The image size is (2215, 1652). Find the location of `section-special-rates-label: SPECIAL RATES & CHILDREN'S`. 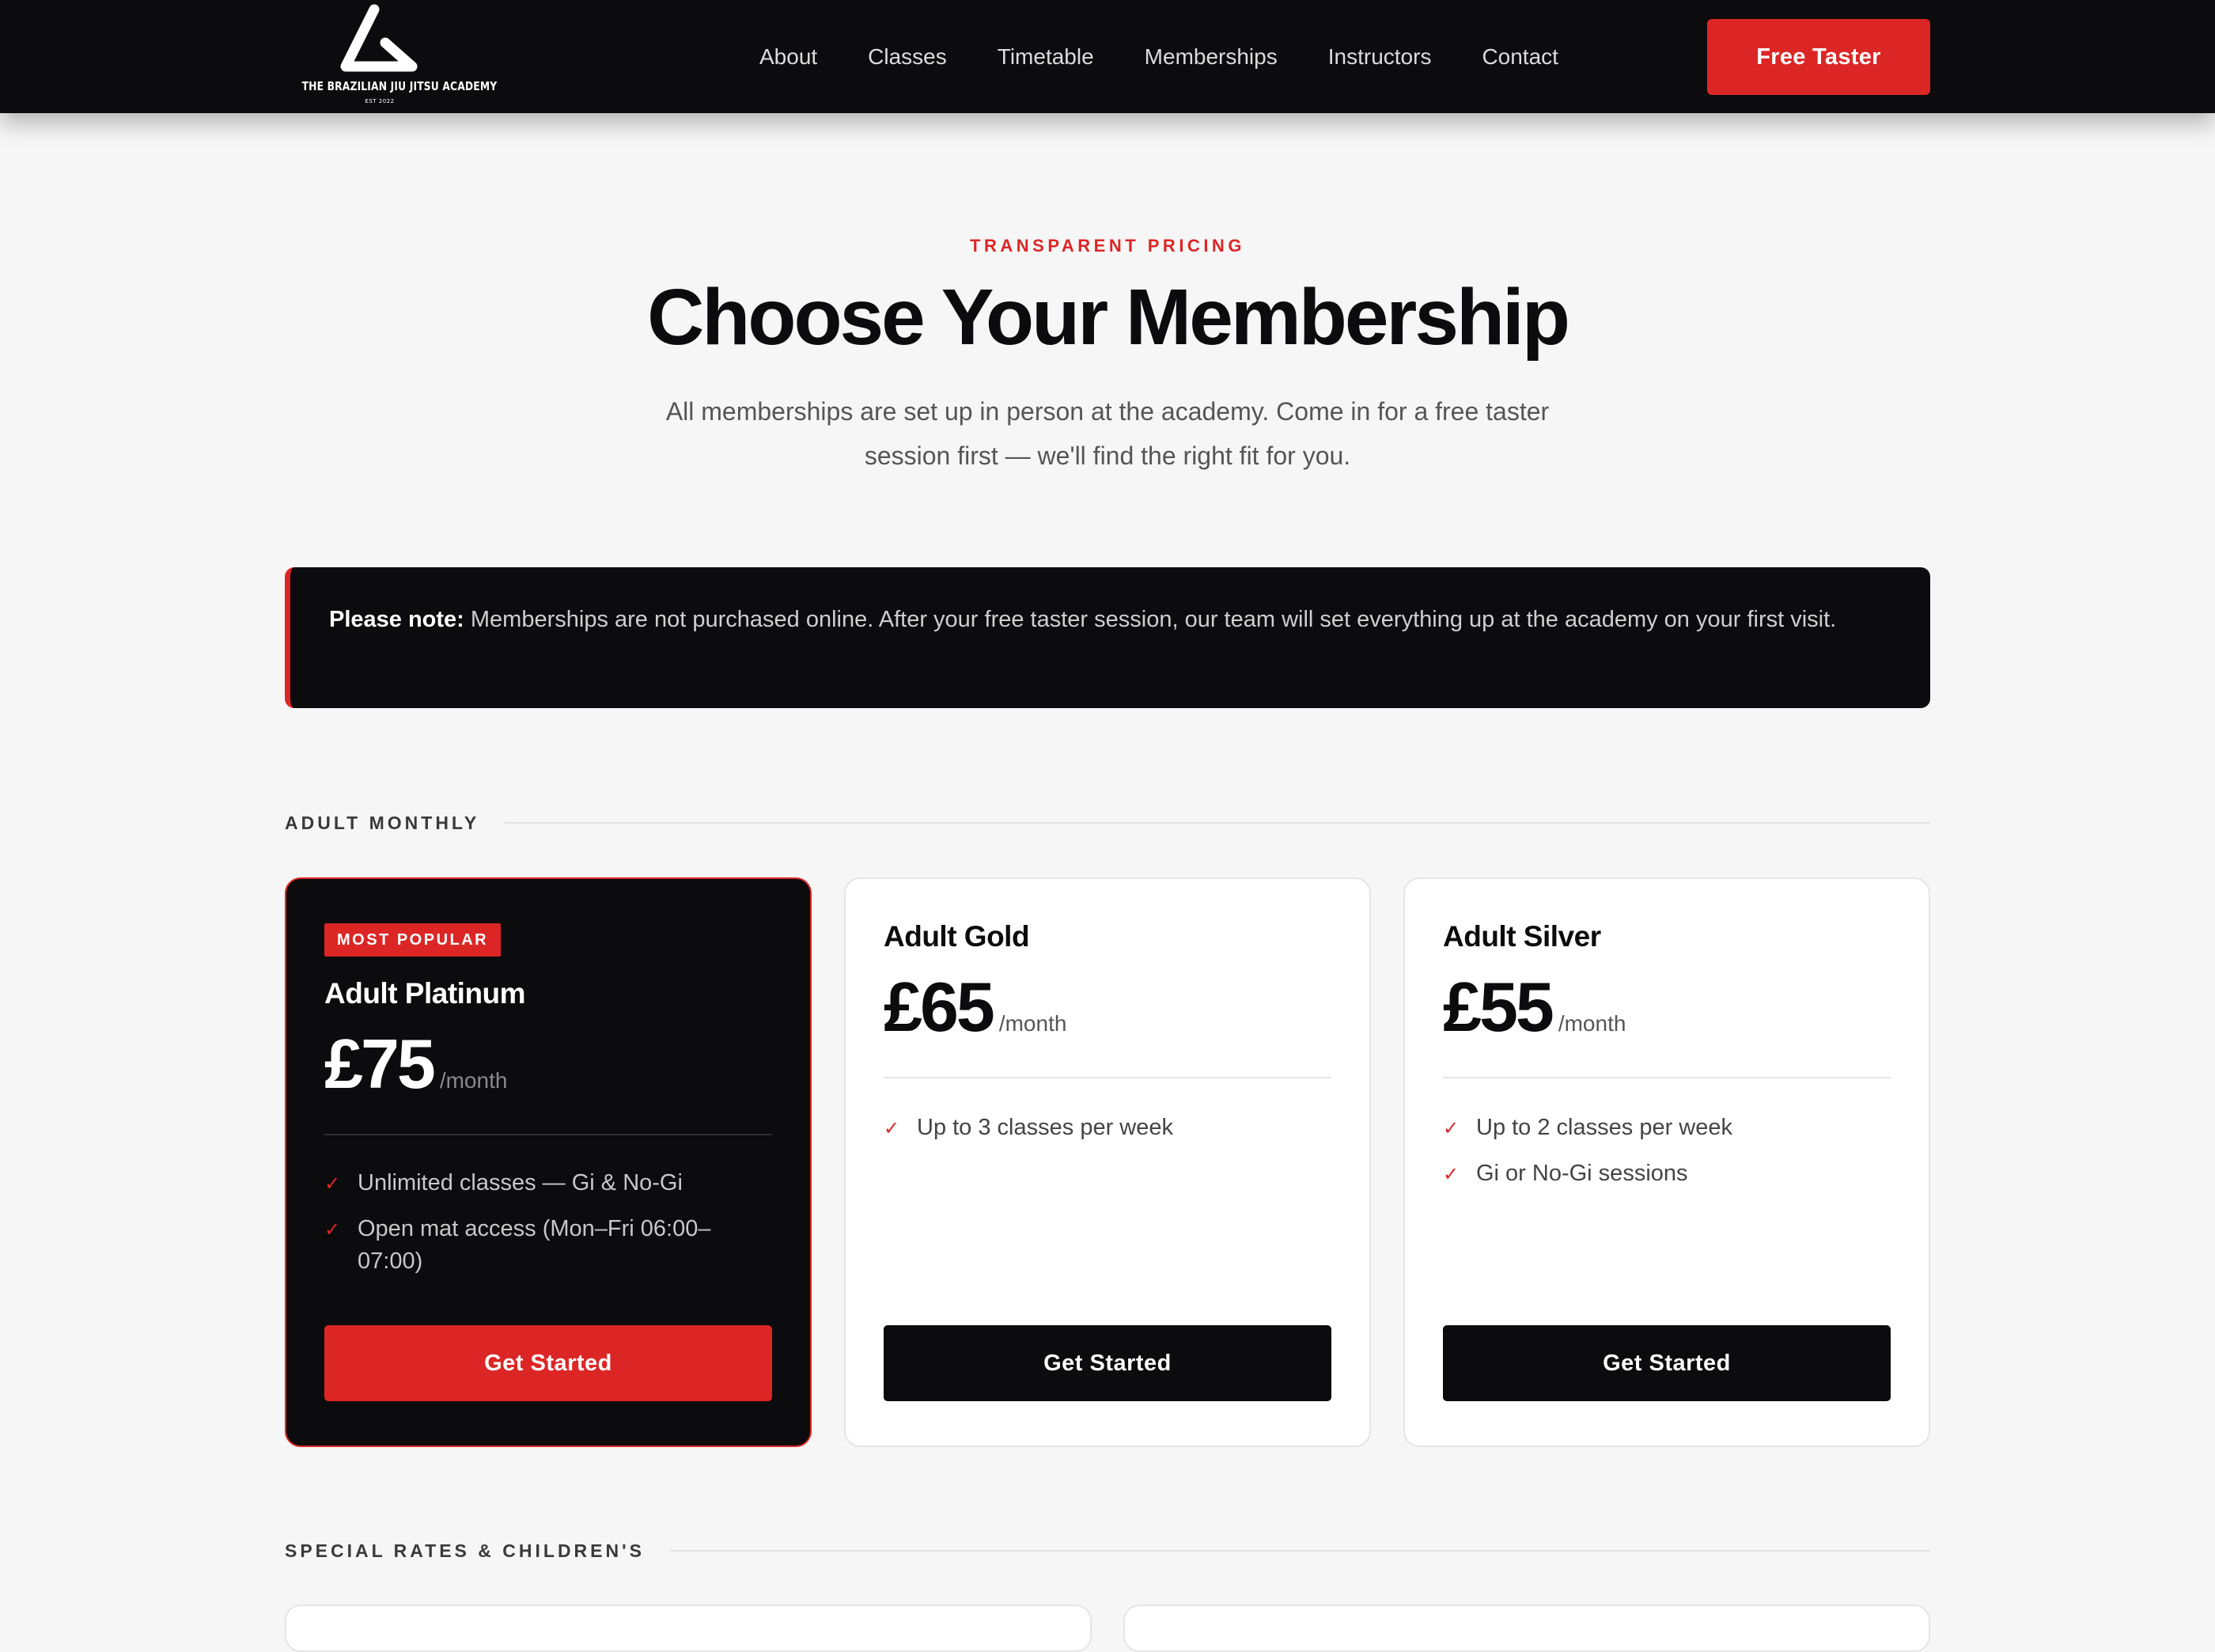

section-special-rates-label: SPECIAL RATES & CHILDREN'S is located at coordinates (465, 1551).